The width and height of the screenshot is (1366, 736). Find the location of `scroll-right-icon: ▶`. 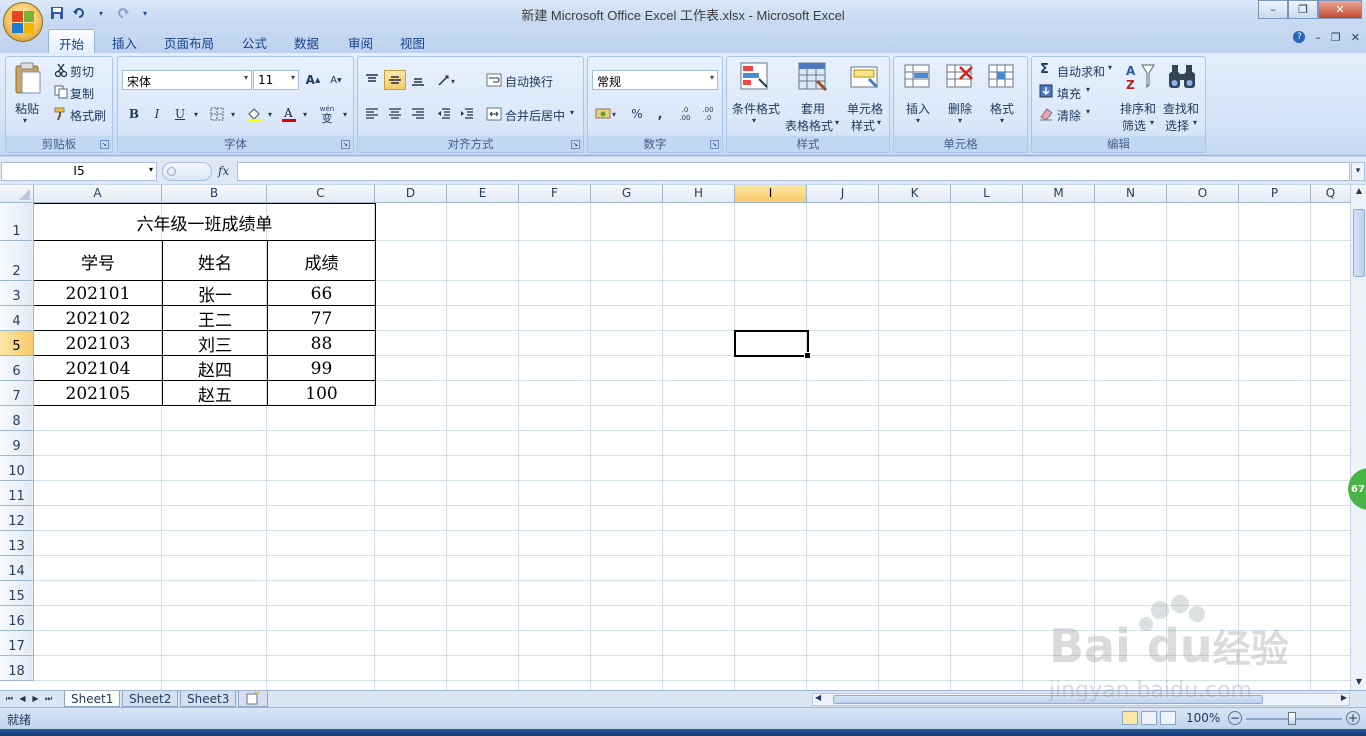

scroll-right-icon: ▶ is located at coordinates (1344, 697).